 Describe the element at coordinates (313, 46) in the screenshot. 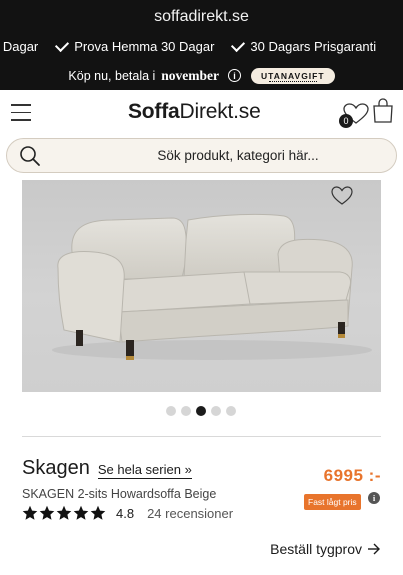

I see `usp-label: 30 Dagars Prisgaranti` at that location.